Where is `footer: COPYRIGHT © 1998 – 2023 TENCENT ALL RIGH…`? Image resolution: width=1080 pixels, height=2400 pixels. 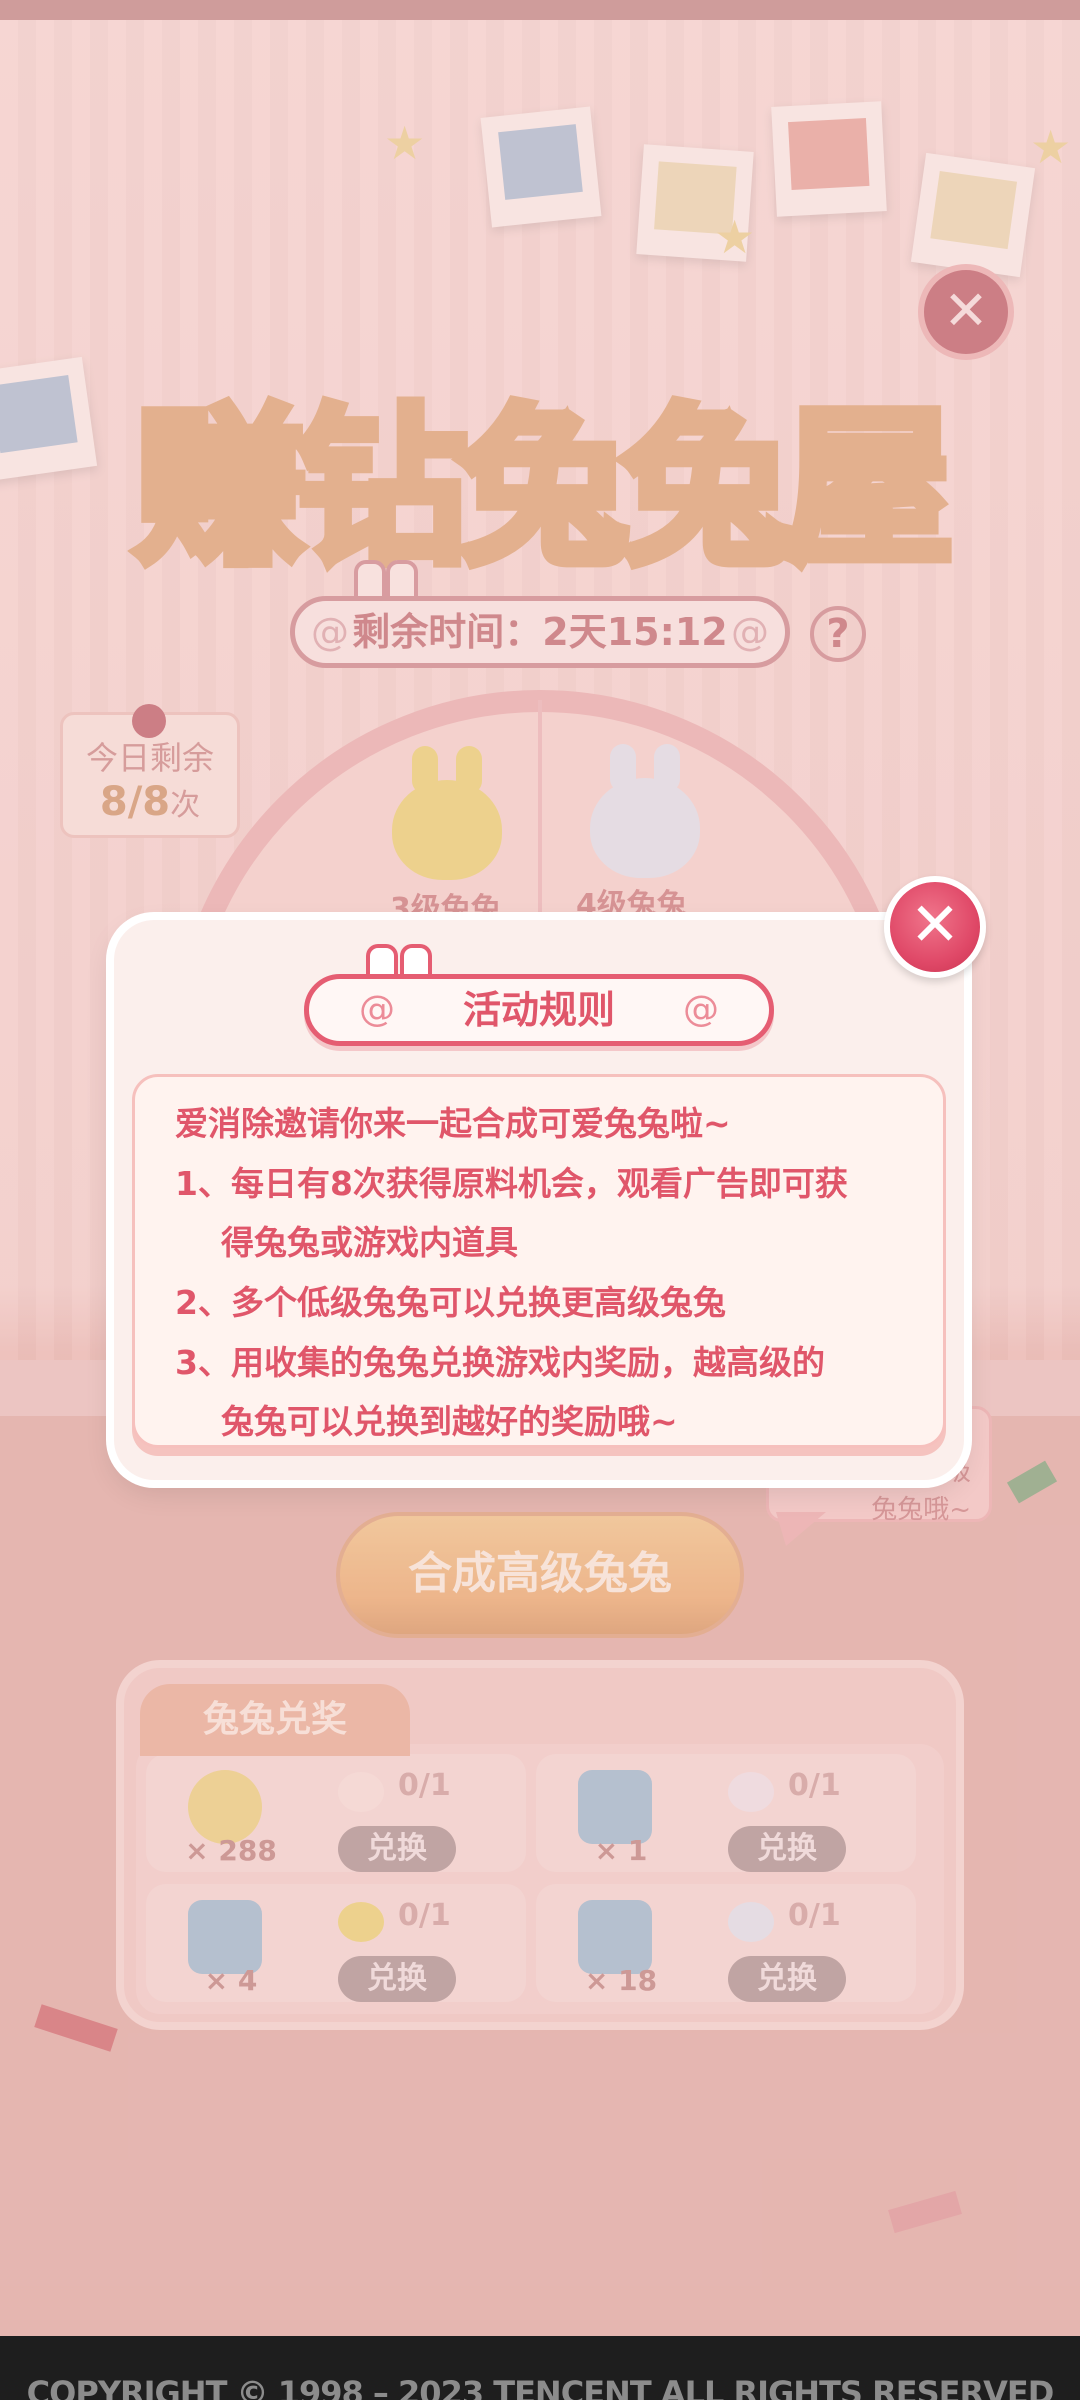 footer: COPYRIGHT © 1998 – 2023 TENCENT ALL RIGH… is located at coordinates (540, 2368).